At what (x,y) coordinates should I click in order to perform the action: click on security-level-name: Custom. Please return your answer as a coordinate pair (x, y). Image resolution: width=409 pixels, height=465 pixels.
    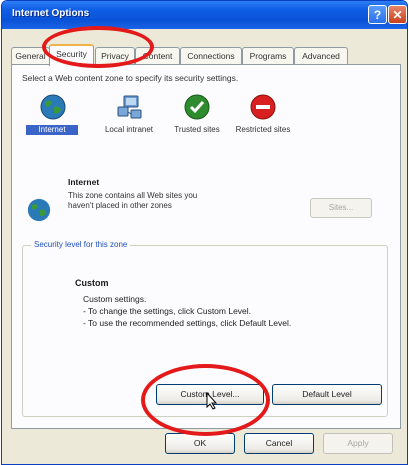
    Looking at the image, I should click on (92, 283).